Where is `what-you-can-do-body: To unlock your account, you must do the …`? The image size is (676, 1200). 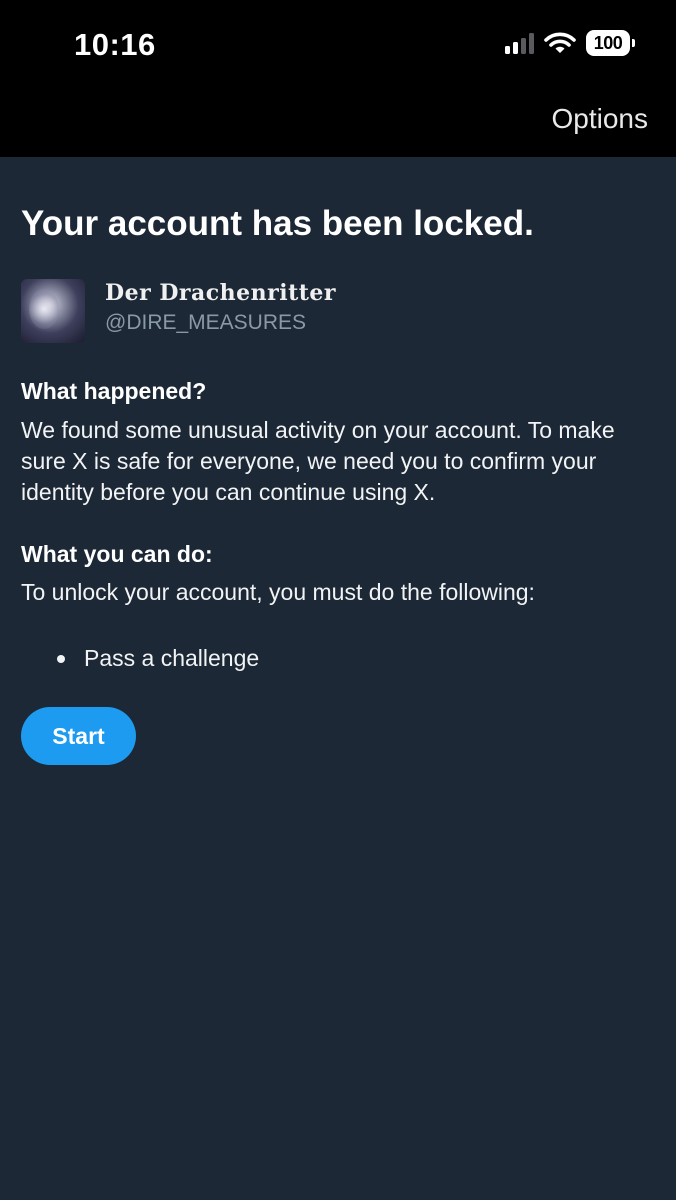
what-you-can-do-body: To unlock your account, you must do the … is located at coordinates (278, 592).